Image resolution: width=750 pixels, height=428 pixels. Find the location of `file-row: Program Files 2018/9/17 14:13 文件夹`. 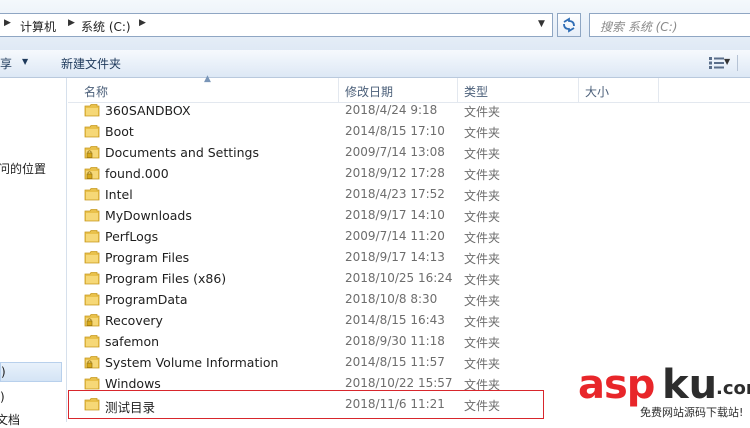

file-row: Program Files 2018/9/17 14:13 文件夹 is located at coordinates (409, 257).